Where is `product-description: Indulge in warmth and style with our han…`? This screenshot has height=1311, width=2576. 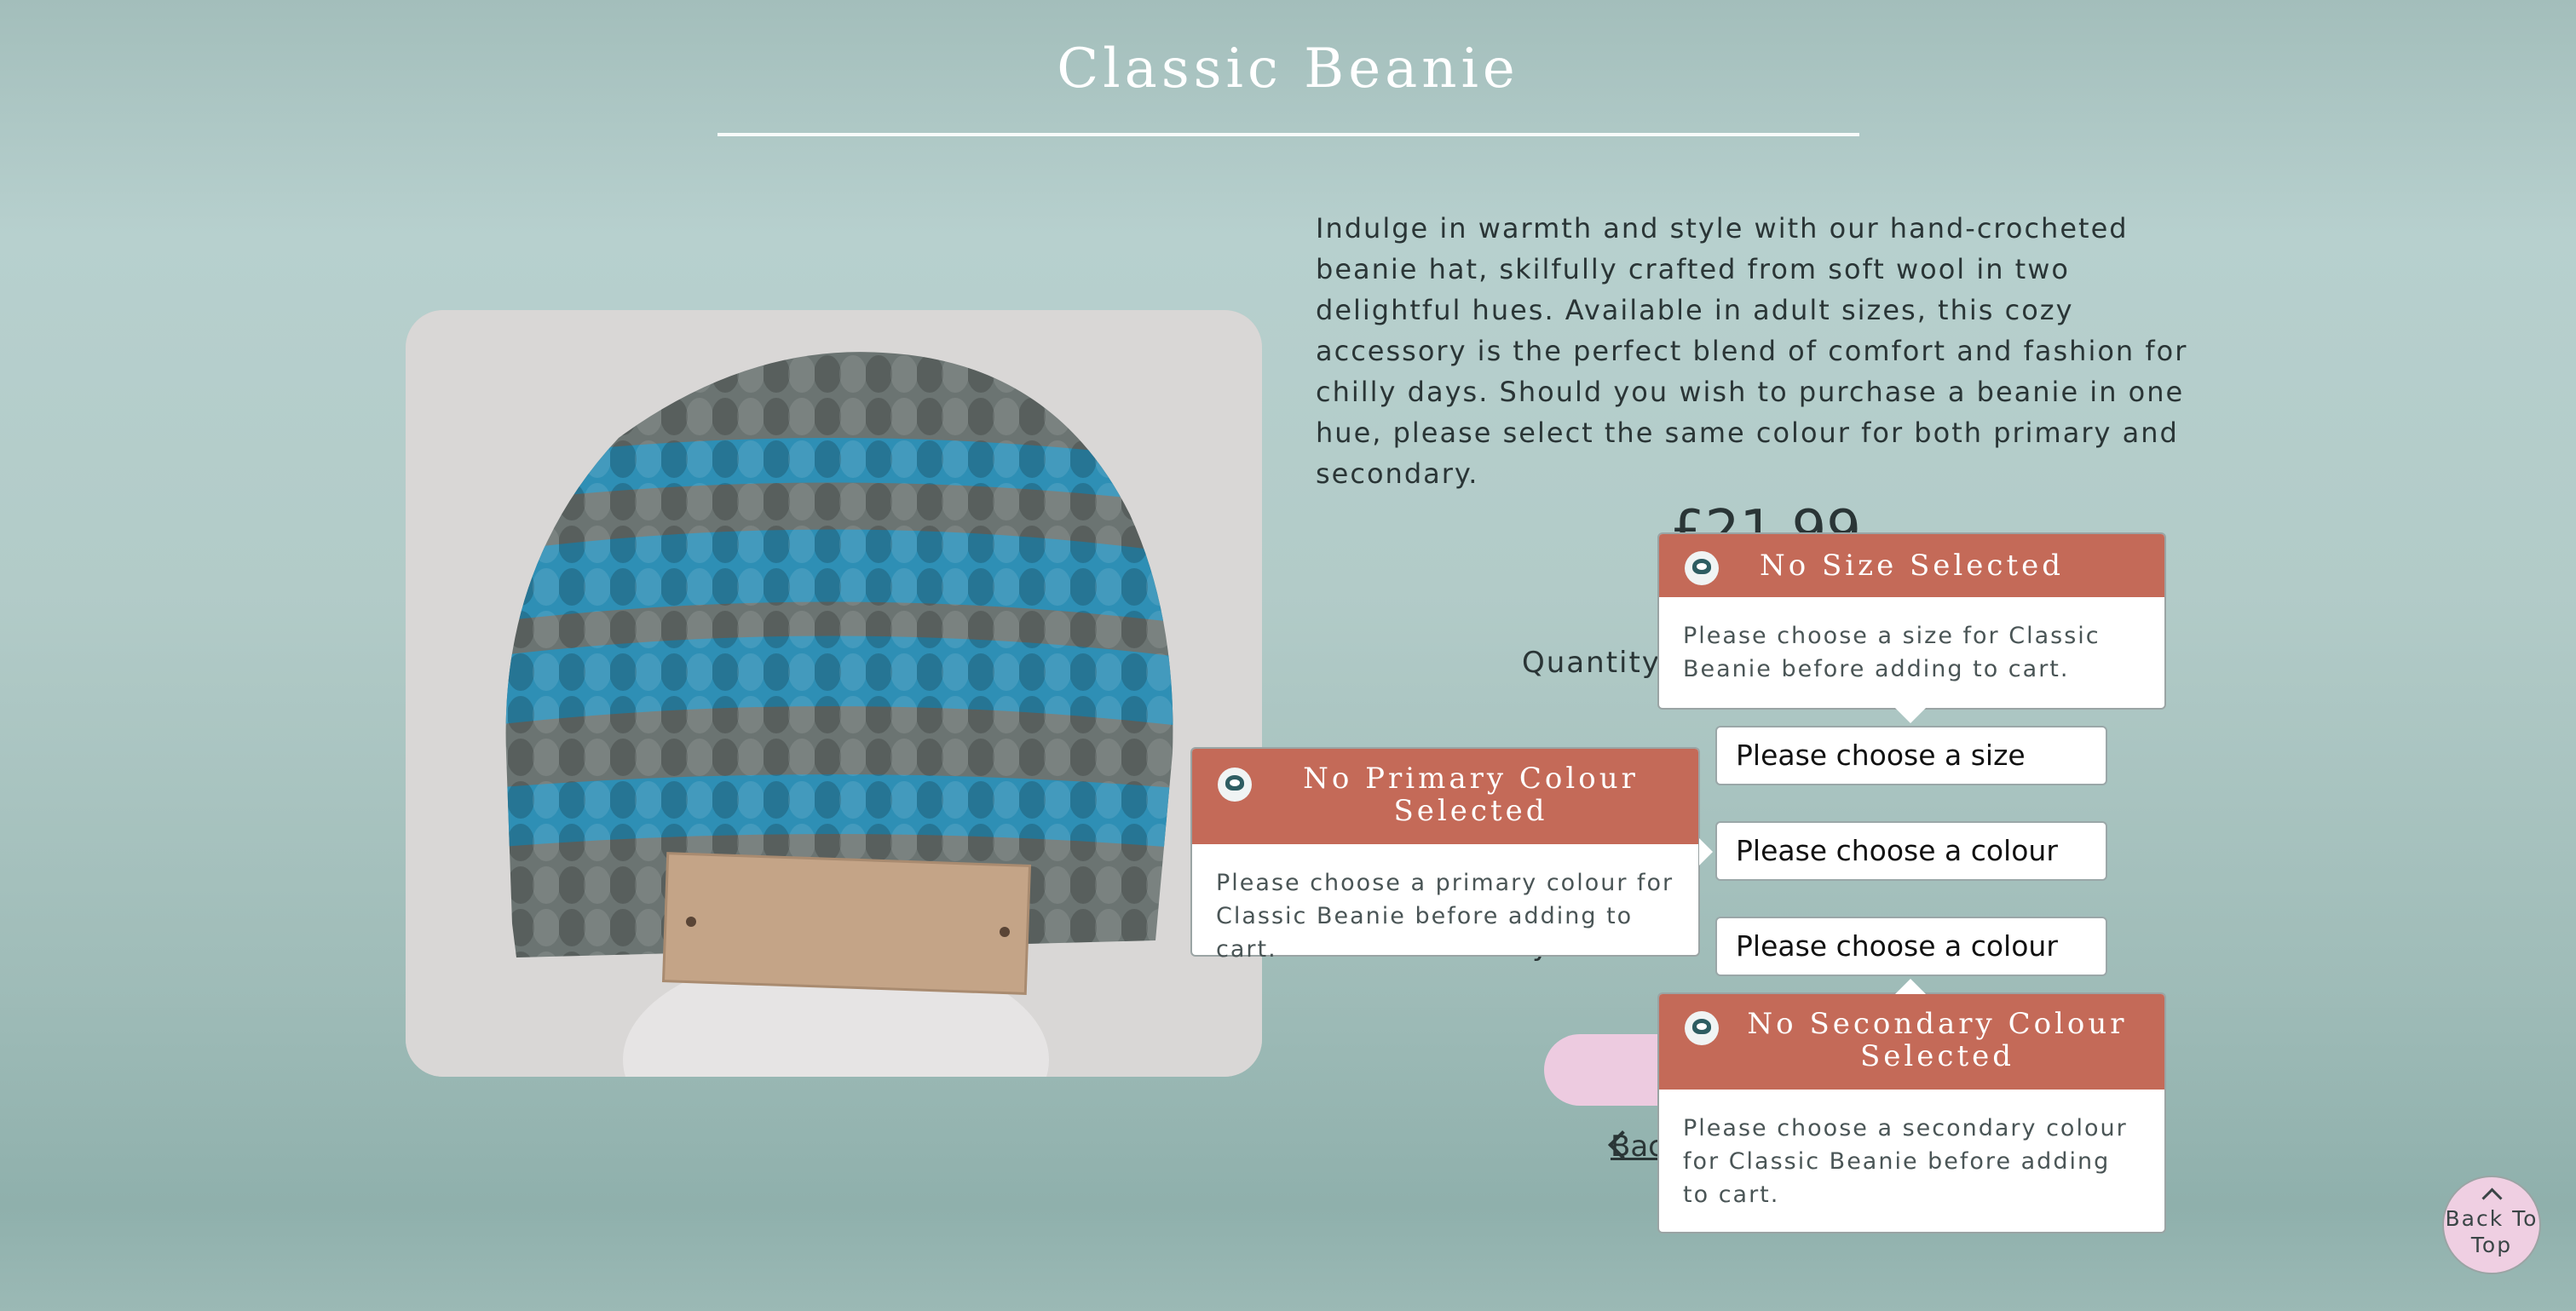
product-description: Indulge in warmth and style with our han… is located at coordinates (1752, 351).